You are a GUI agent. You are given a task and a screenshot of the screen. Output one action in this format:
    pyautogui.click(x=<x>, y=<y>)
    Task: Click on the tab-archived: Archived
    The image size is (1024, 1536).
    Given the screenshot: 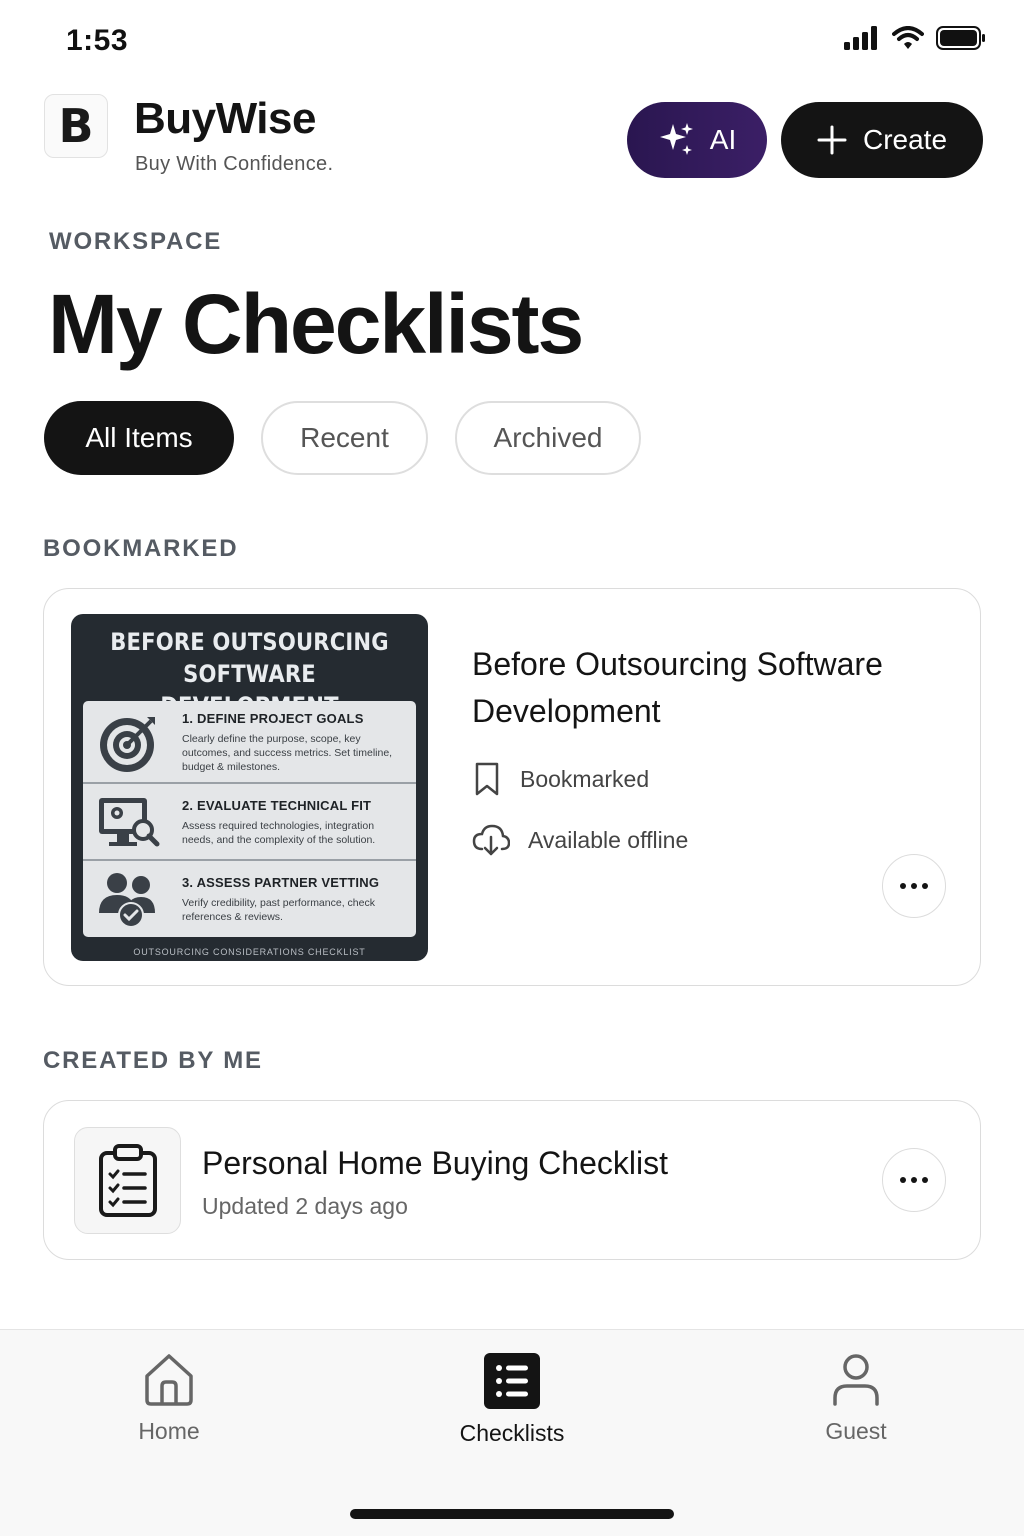 What is the action you would take?
    pyautogui.click(x=548, y=438)
    